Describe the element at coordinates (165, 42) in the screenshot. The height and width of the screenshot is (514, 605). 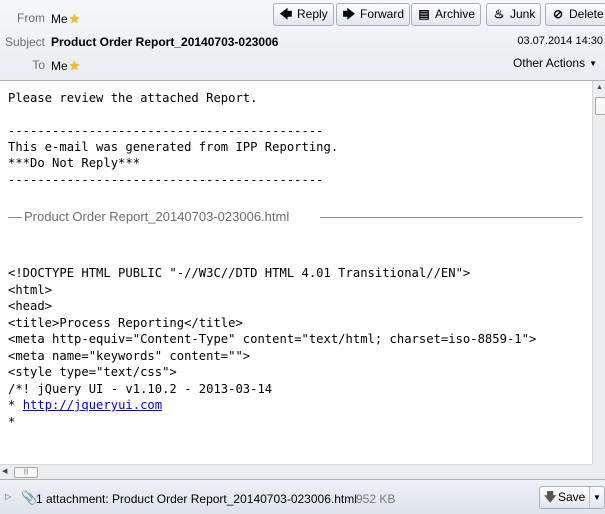
I see `subject-value: Product Order Report_20140703-023006` at that location.